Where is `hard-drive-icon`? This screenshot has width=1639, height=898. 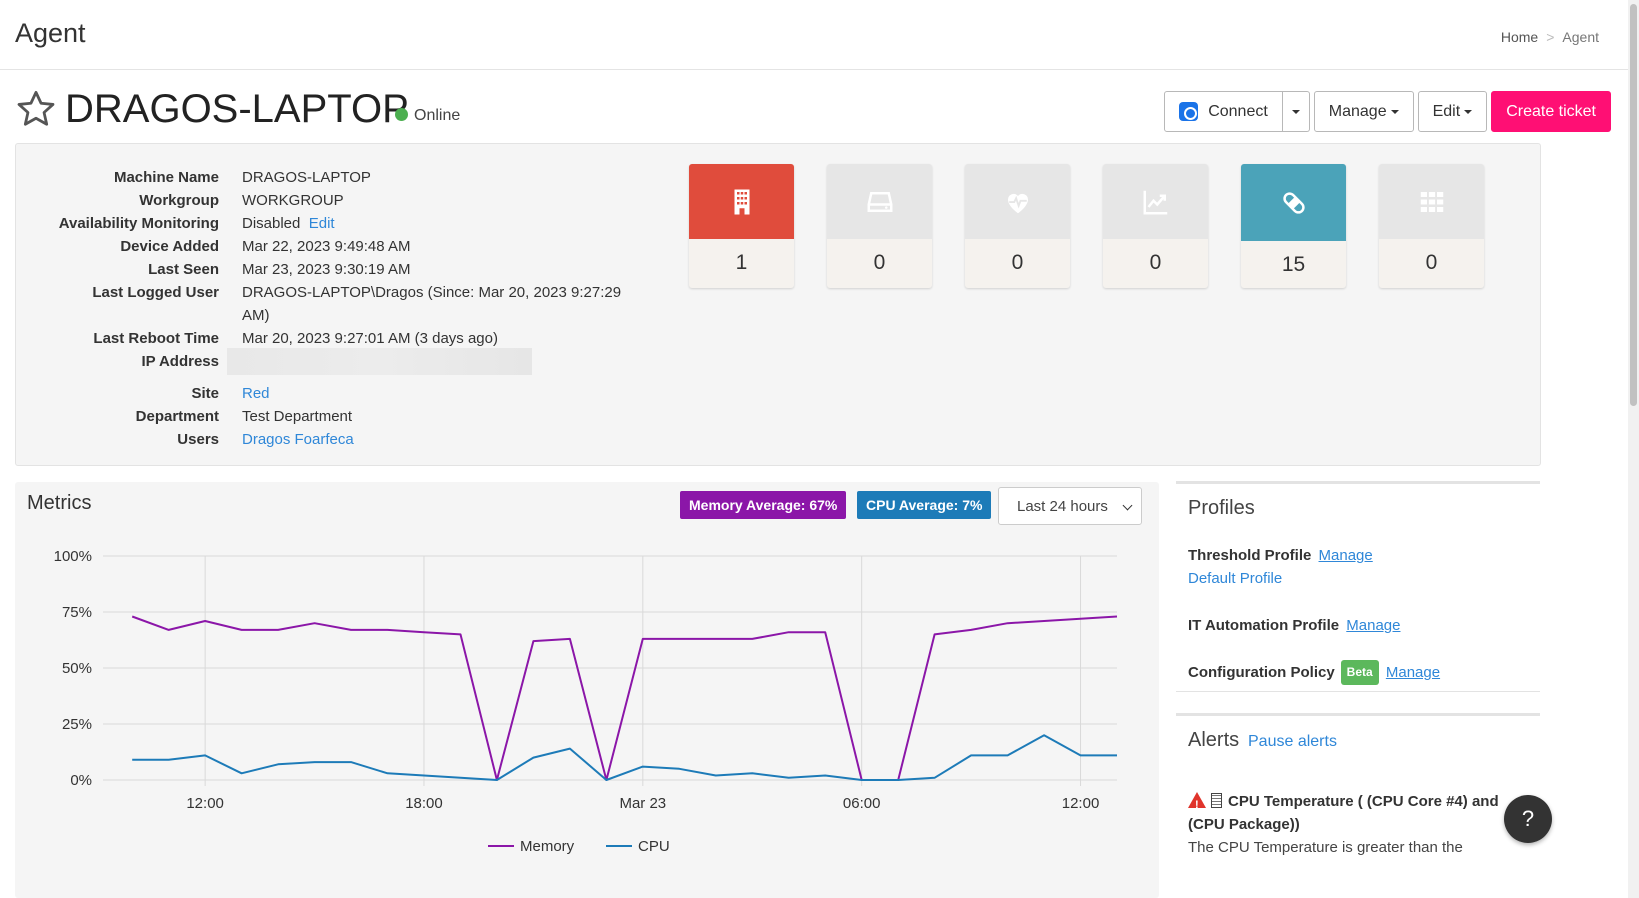
hard-drive-icon is located at coordinates (879, 201).